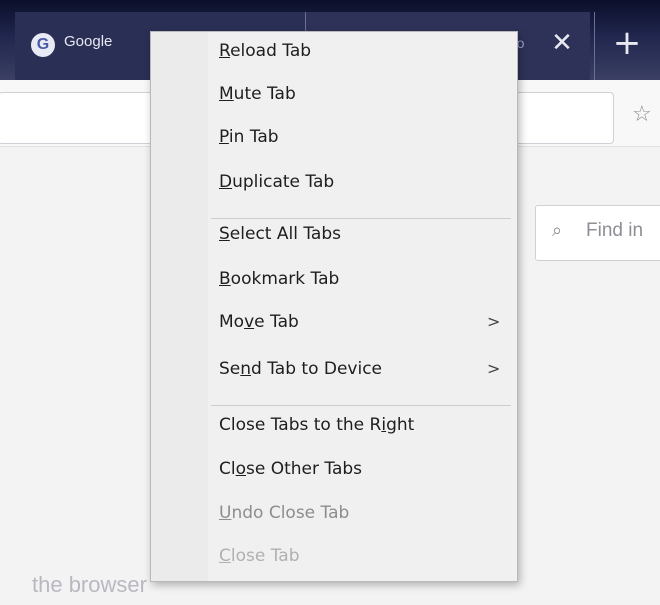 The height and width of the screenshot is (605, 660). I want to click on tab-title: Google, so click(88, 41).